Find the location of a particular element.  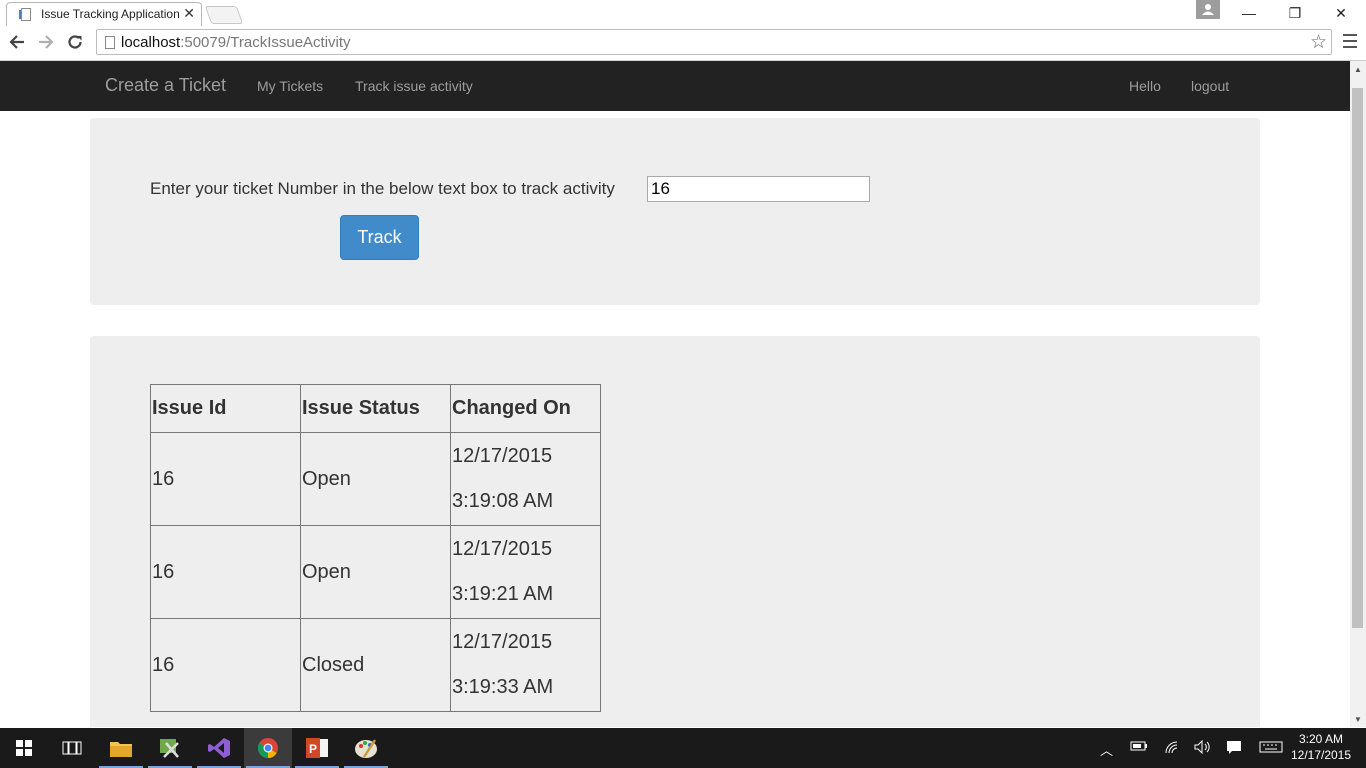

task-view-icon is located at coordinates (72, 748).